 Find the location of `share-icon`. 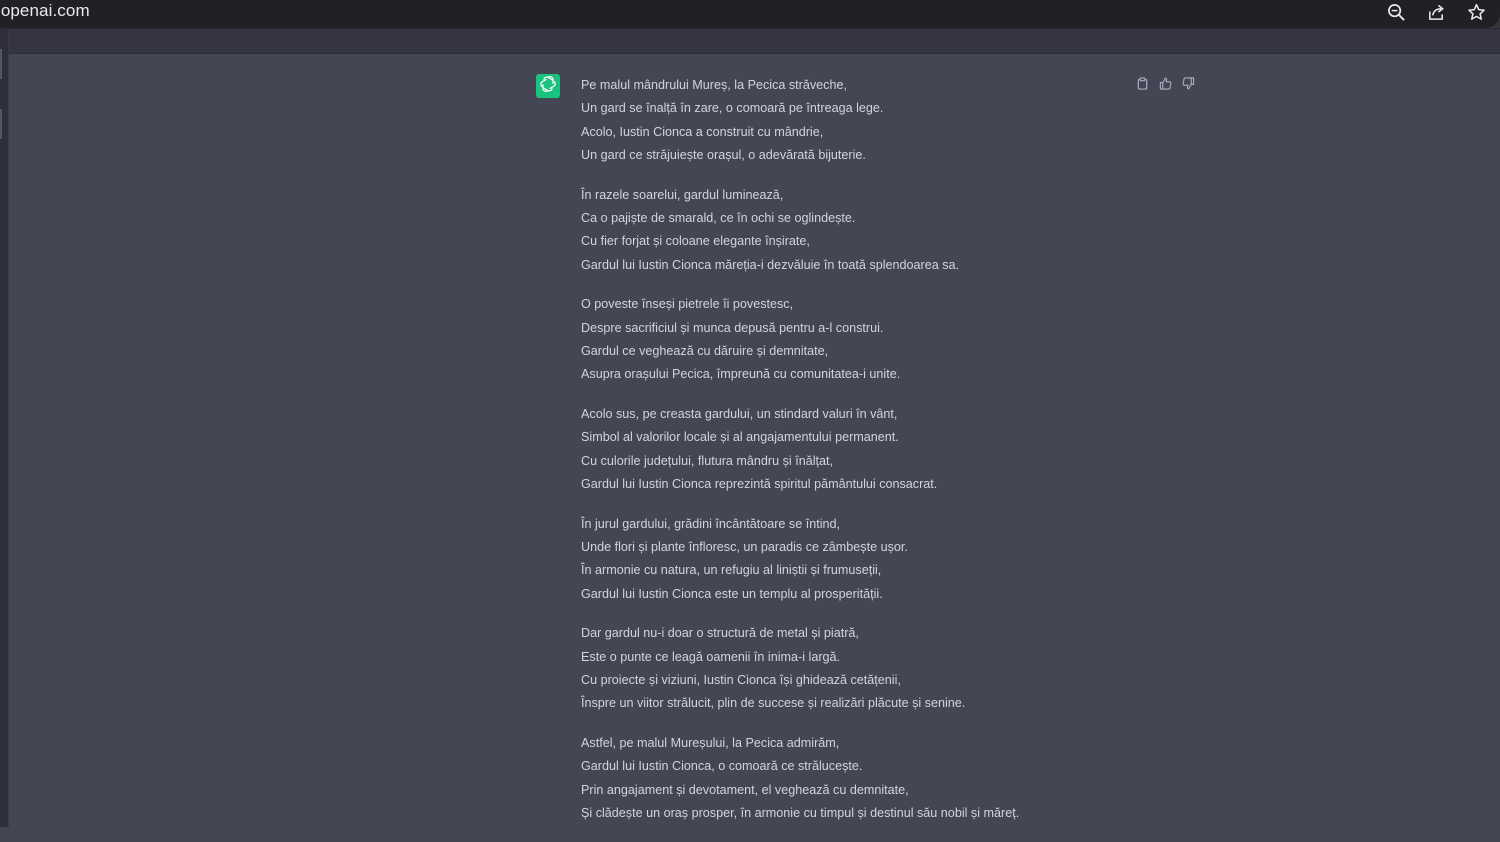

share-icon is located at coordinates (1436, 12).